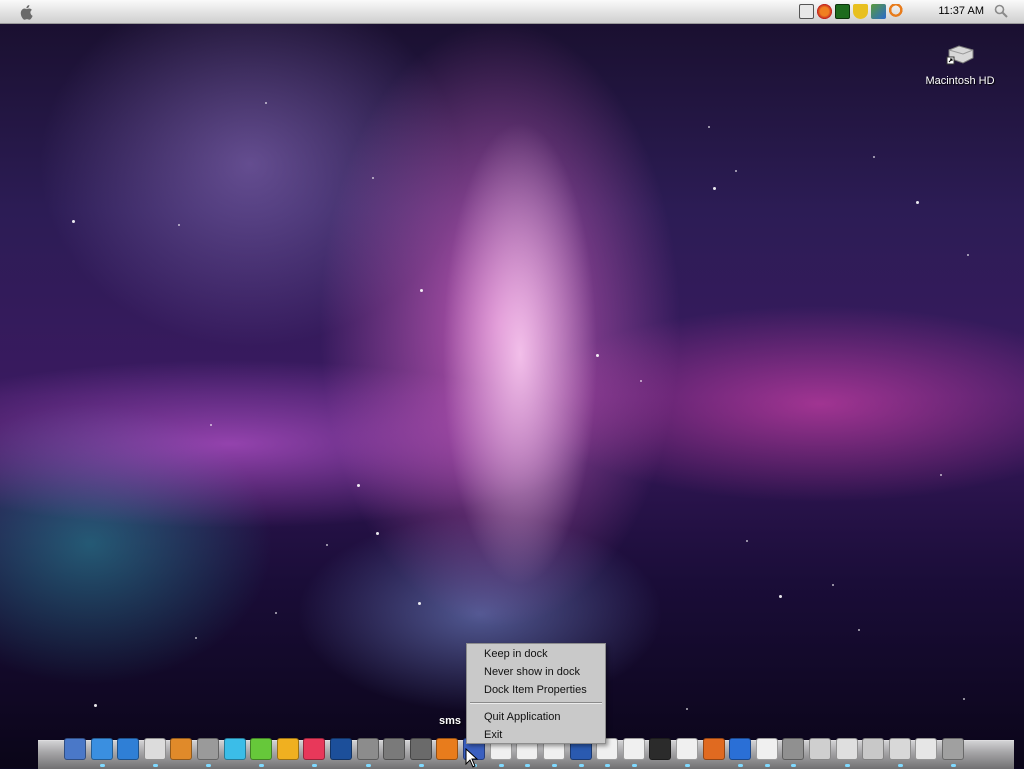  I want to click on utility-icon, so click(394, 749).